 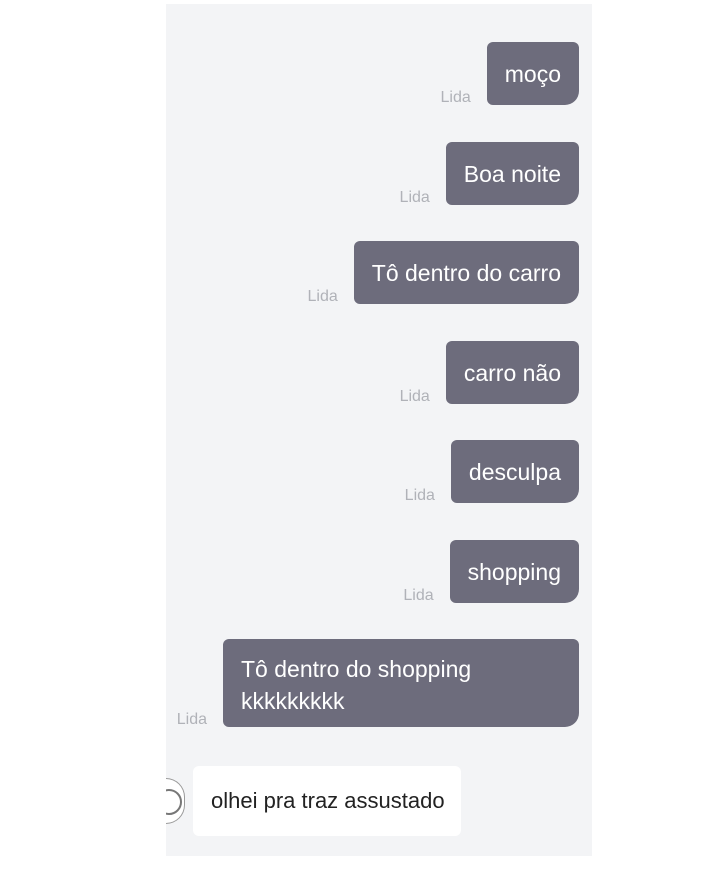 What do you see at coordinates (175, 801) in the screenshot?
I see `avatar` at bounding box center [175, 801].